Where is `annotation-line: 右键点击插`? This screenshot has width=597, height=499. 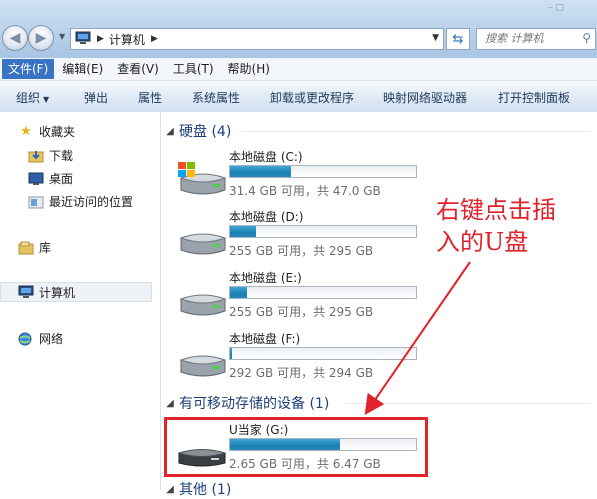 annotation-line: 右键点击插 is located at coordinates (496, 210).